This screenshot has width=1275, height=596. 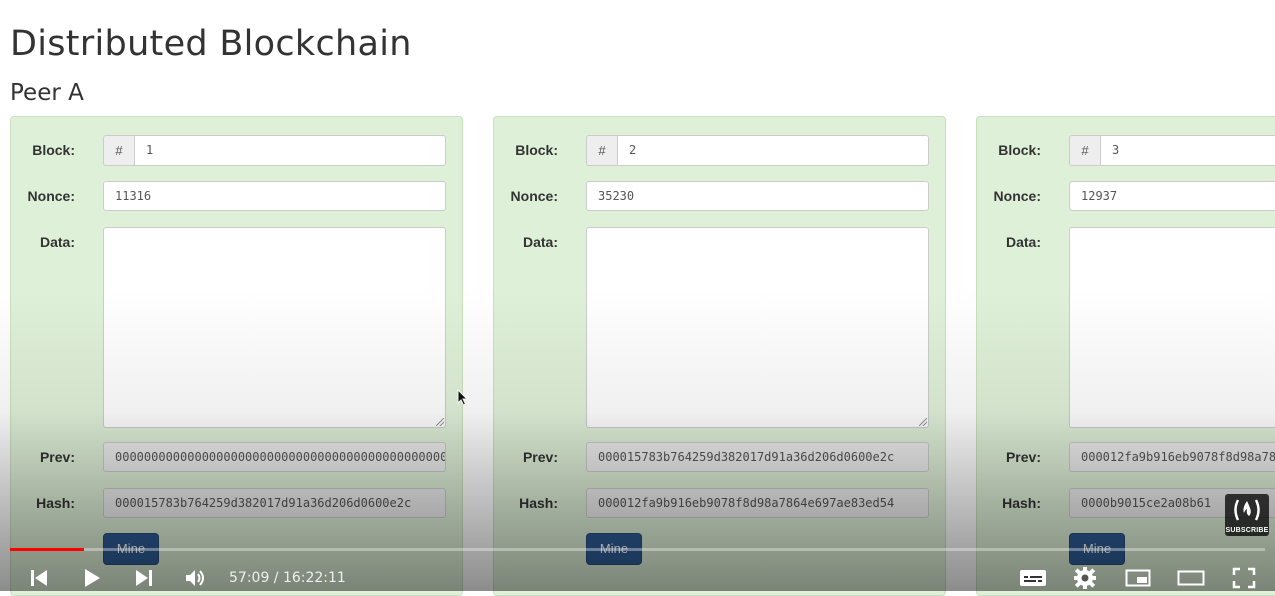 What do you see at coordinates (211, 44) in the screenshot?
I see `page-title: Distributed Blockchain` at bounding box center [211, 44].